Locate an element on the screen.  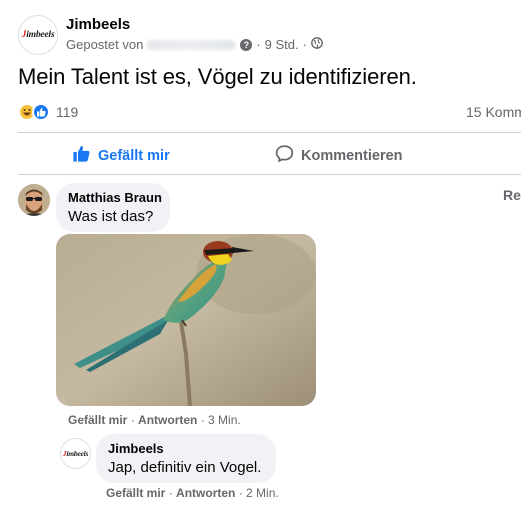
comment-button-label: Kommentieren is located at coordinates (352, 155).